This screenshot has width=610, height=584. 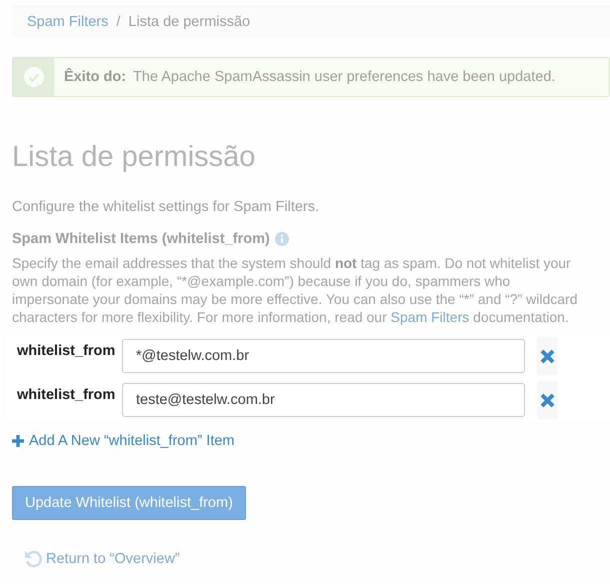 I want to click on section-heading: Spam Whitelist Items (whitelist_from), so click(x=141, y=239).